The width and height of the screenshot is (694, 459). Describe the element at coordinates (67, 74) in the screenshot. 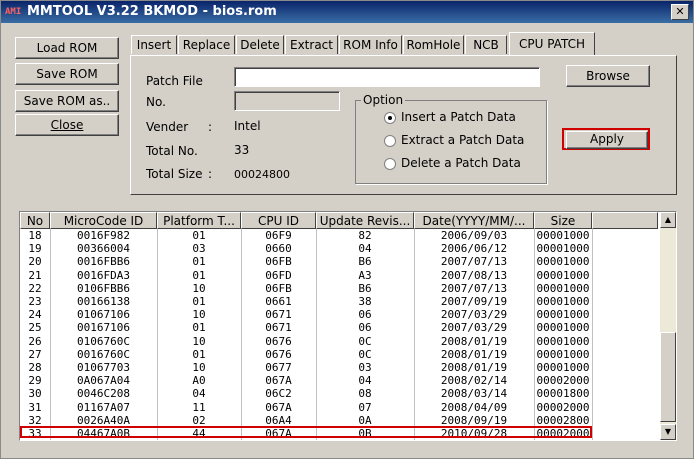

I see `save-rom-button: Save ROM` at that location.